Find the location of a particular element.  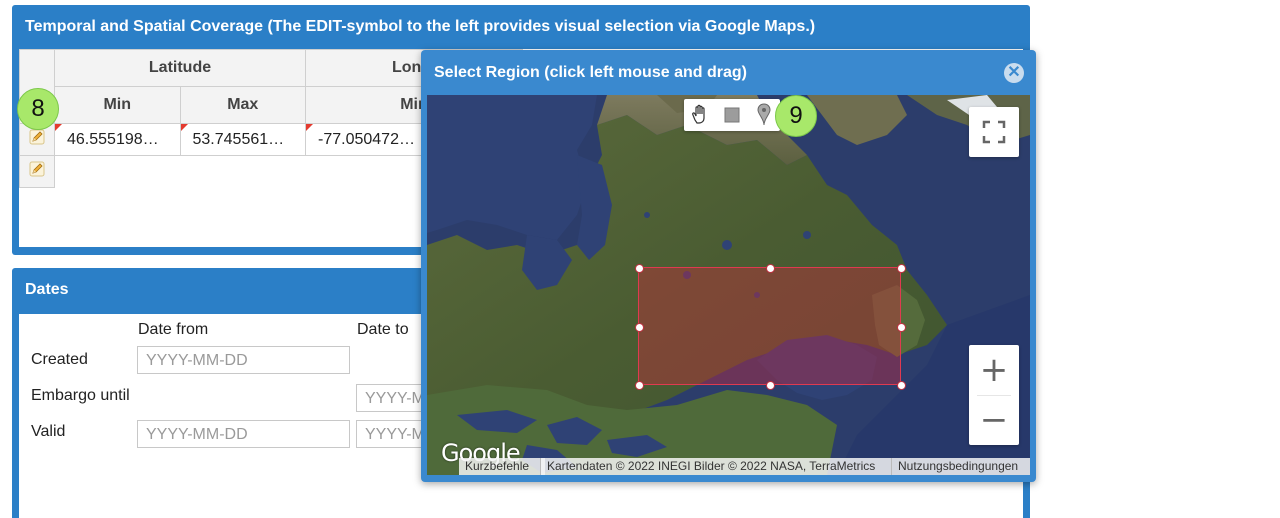

zoom-control: + − is located at coordinates (994, 395).